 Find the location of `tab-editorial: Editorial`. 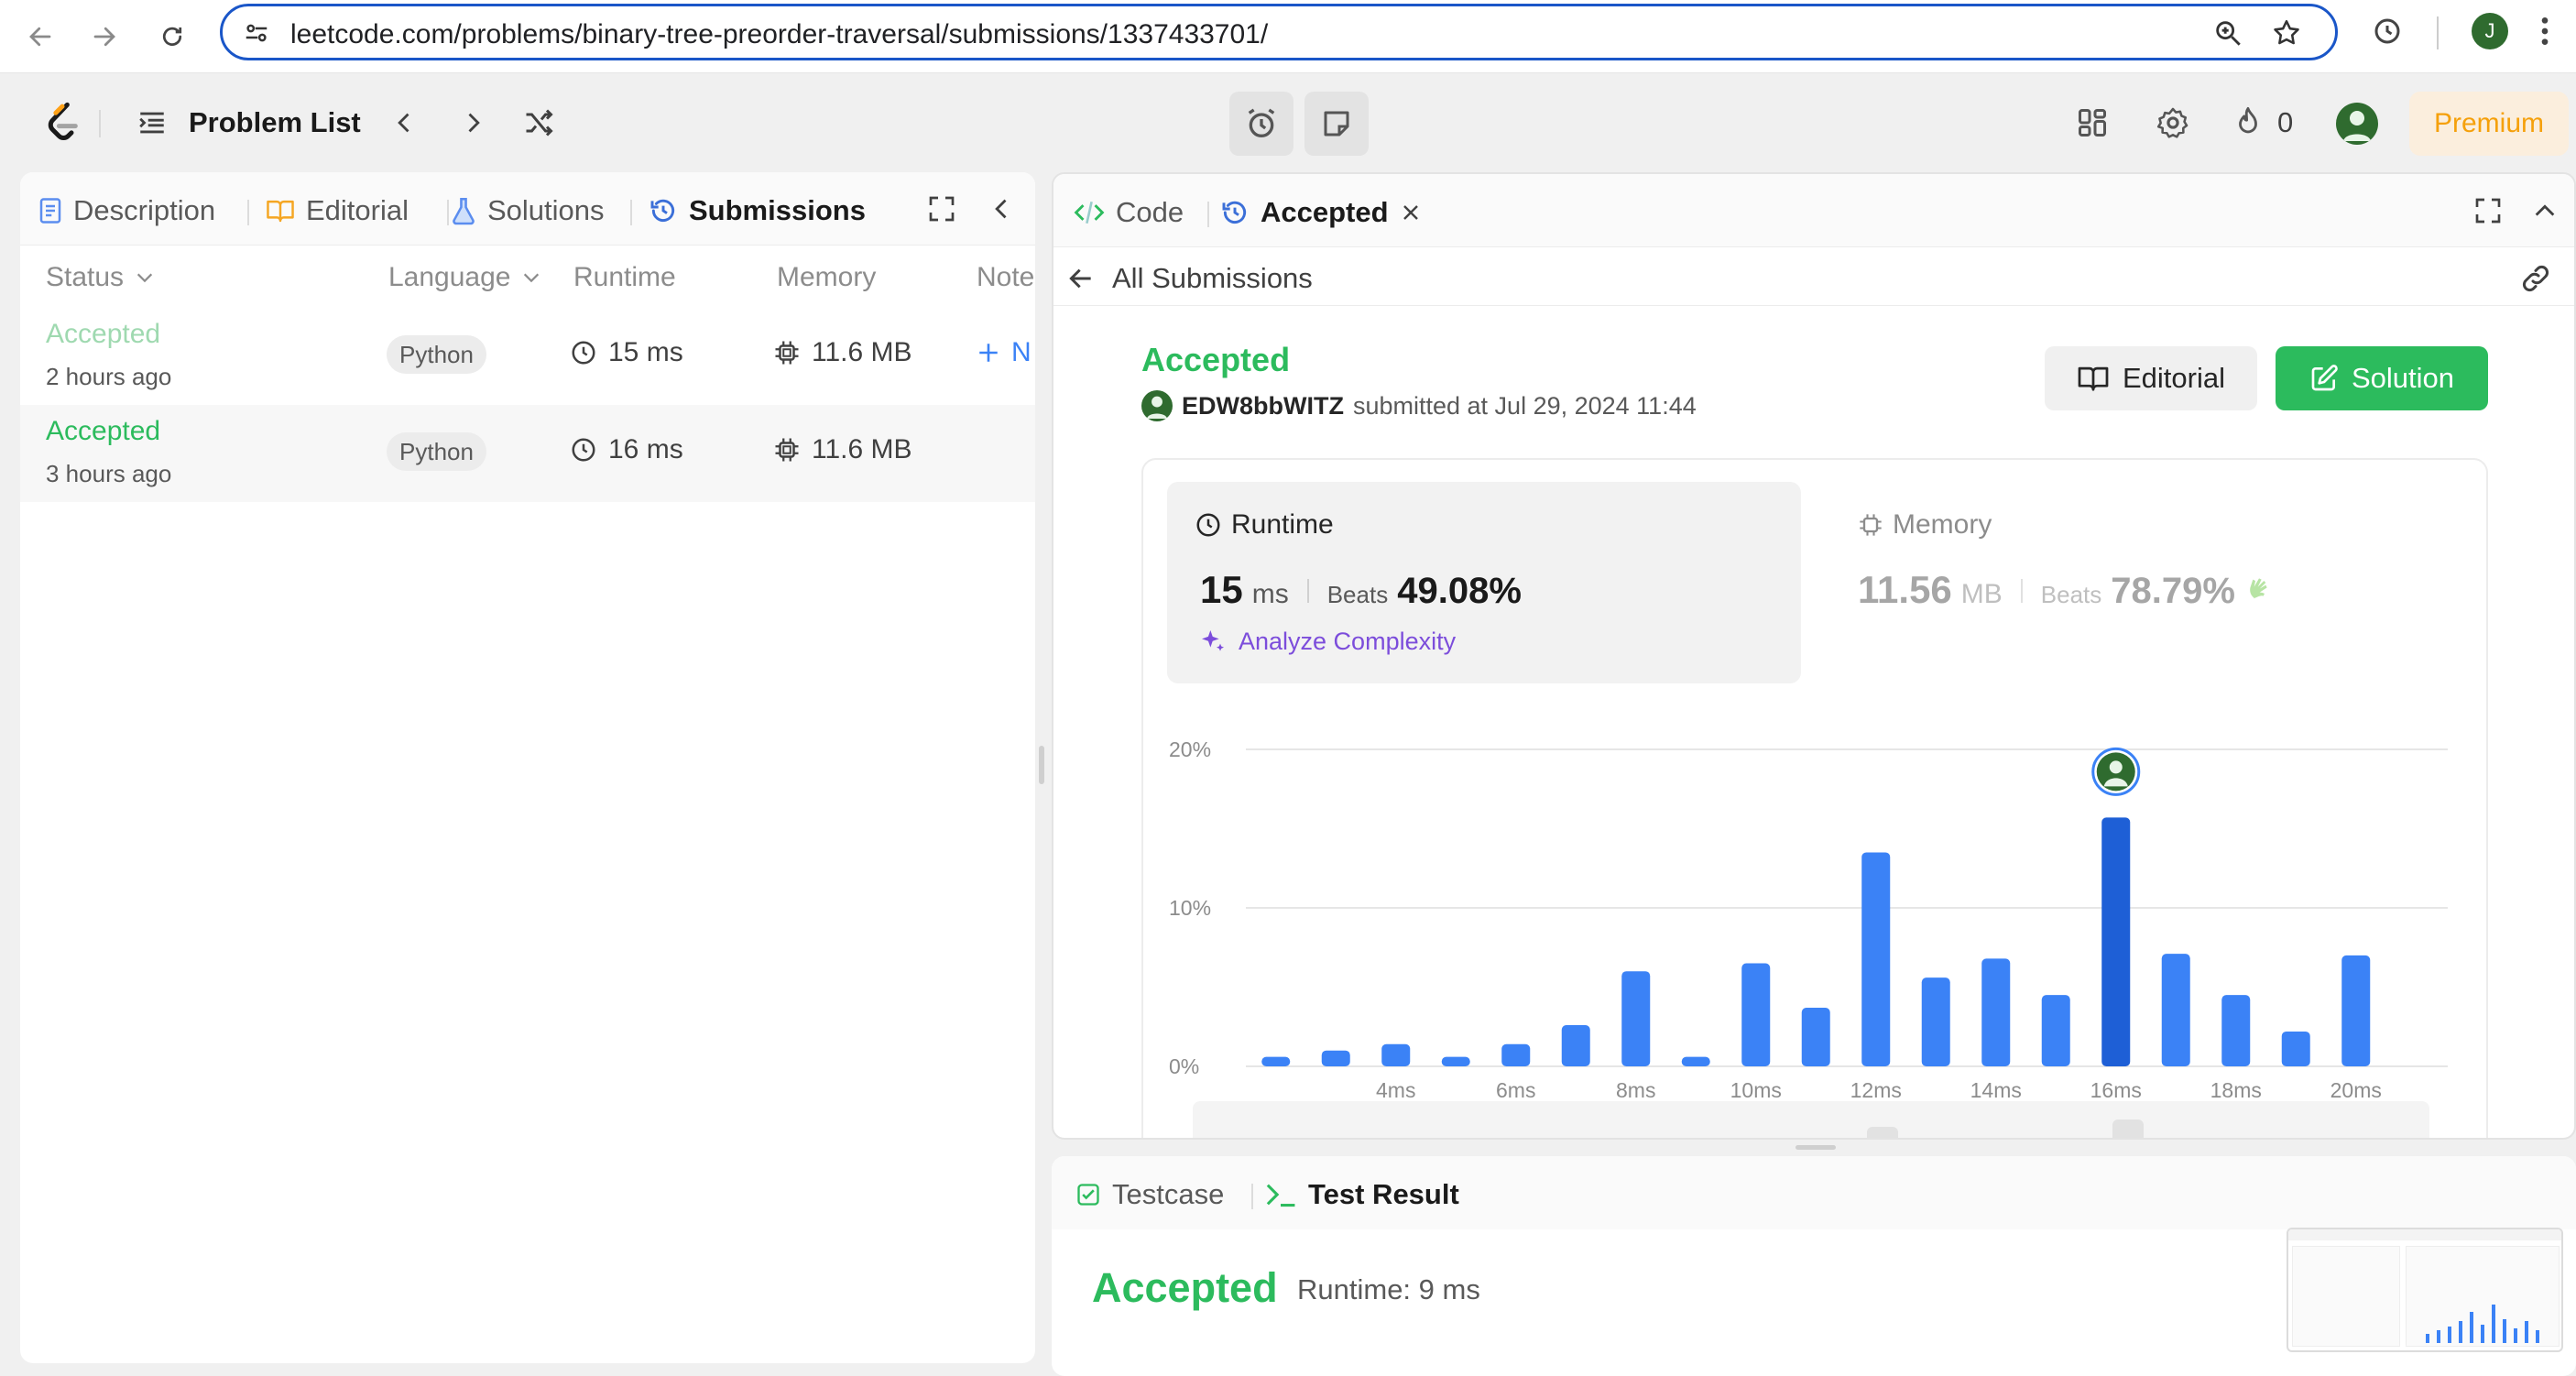

tab-editorial: Editorial is located at coordinates (338, 210).